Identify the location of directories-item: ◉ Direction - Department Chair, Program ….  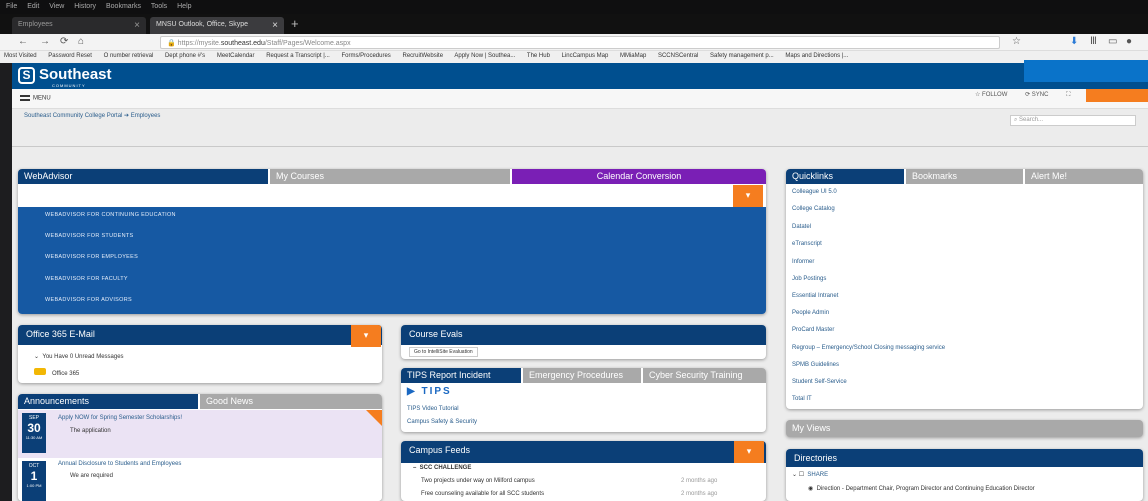
(921, 488).